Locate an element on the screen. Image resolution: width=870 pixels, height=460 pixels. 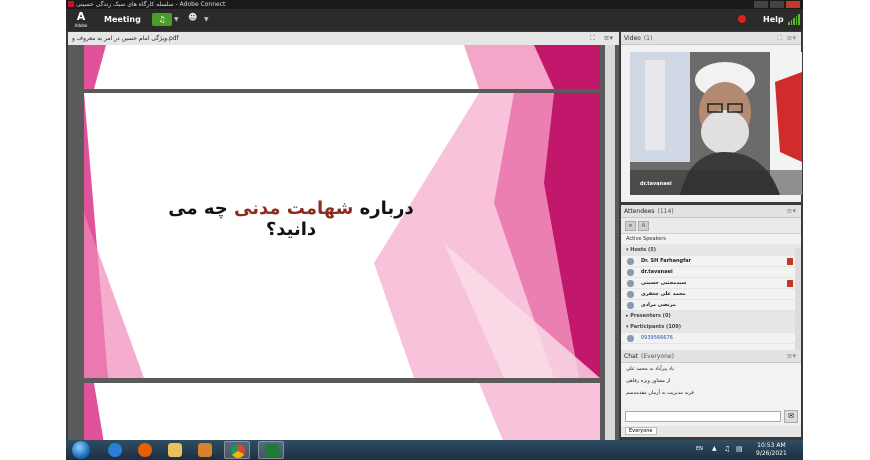
firefox-icon is located at coordinates (145, 450).